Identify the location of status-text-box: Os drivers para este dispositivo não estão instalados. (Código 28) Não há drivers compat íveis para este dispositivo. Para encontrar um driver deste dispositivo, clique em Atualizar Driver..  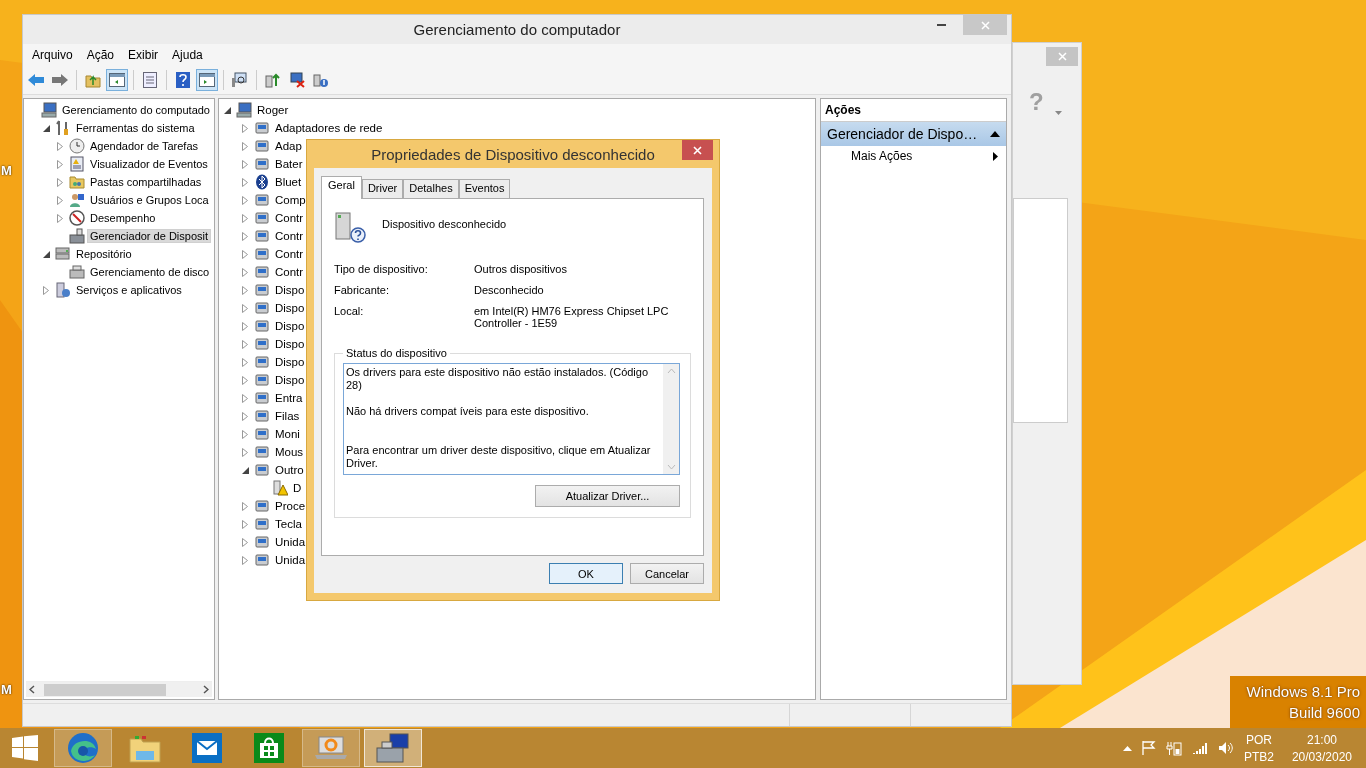
(511, 419).